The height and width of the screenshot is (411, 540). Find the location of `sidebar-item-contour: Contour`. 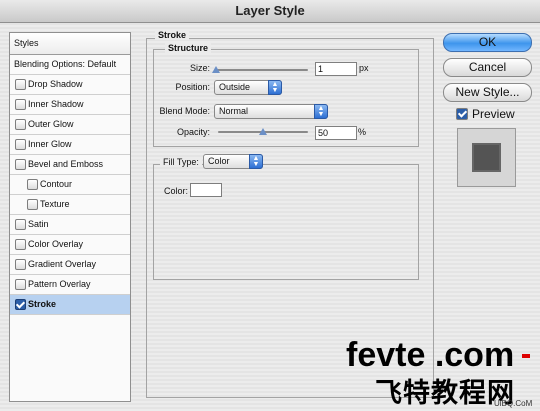

sidebar-item-contour: Contour is located at coordinates (70, 185).